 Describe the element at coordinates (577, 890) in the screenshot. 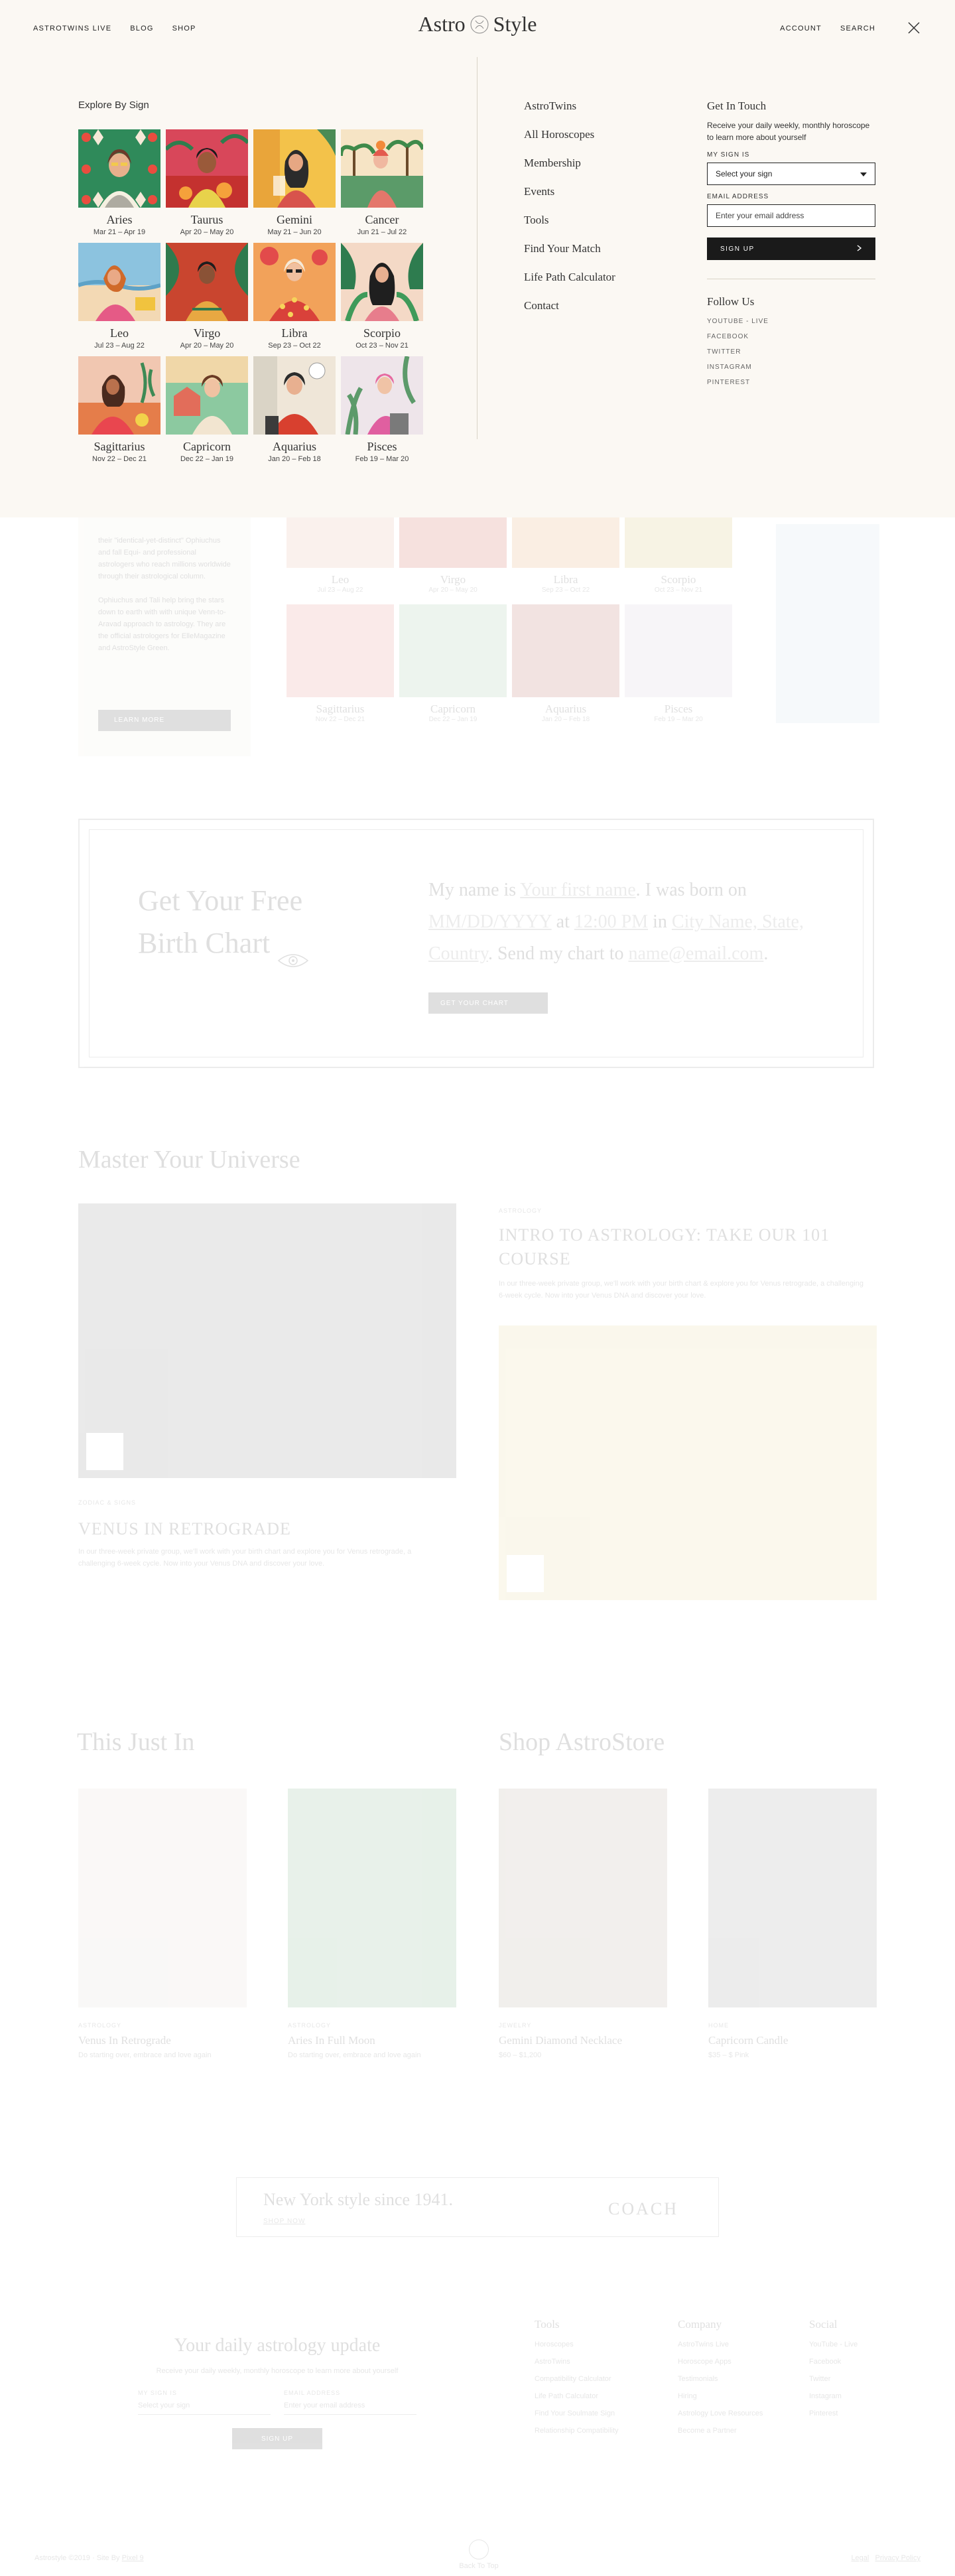

I see `first-name-field: Your first name` at that location.